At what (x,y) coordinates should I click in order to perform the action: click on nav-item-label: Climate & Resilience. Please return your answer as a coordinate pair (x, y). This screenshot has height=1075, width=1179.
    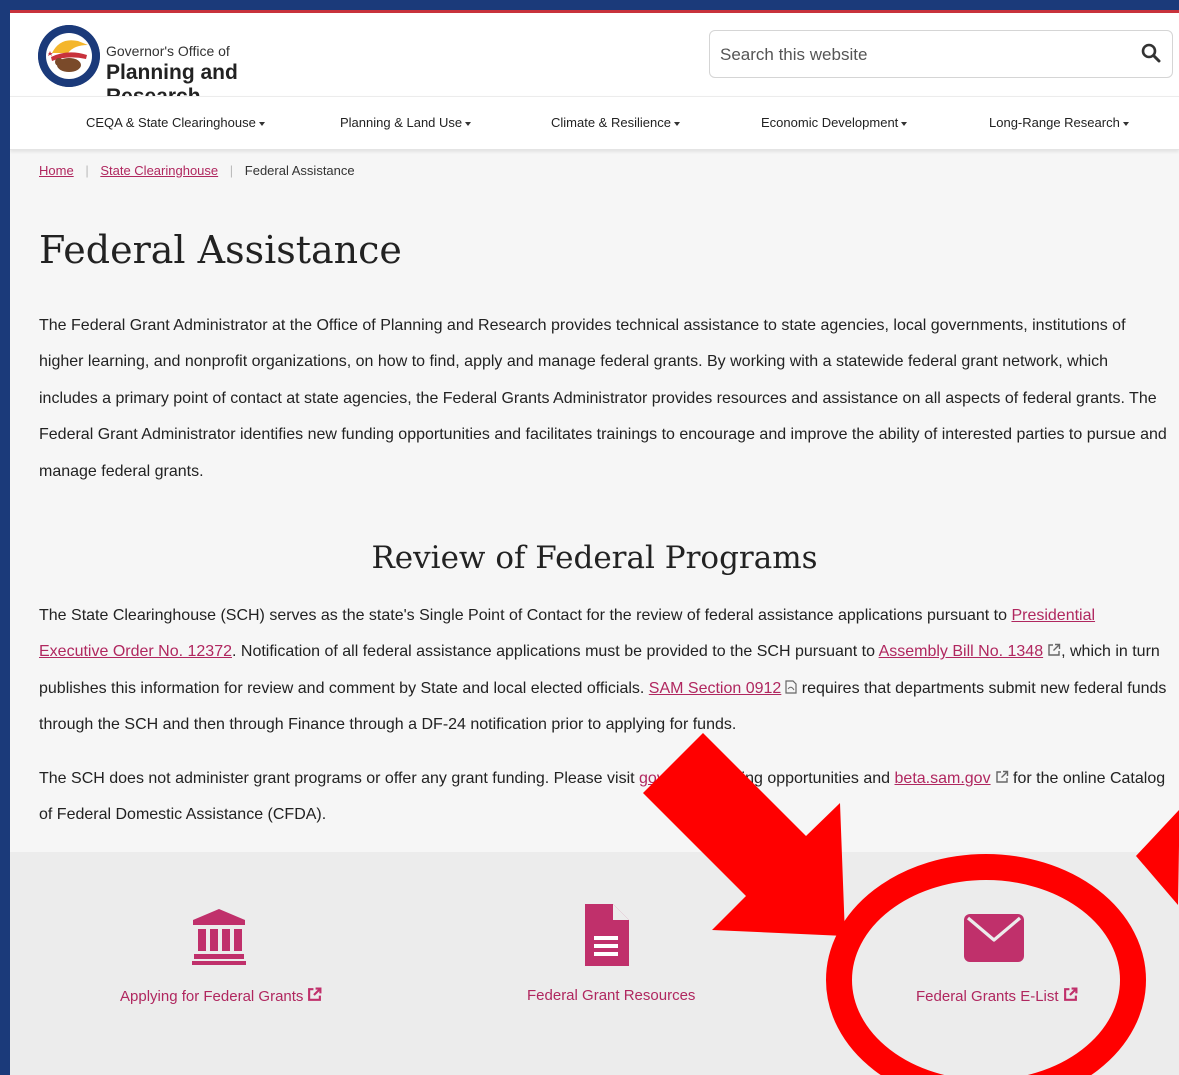
    Looking at the image, I should click on (611, 122).